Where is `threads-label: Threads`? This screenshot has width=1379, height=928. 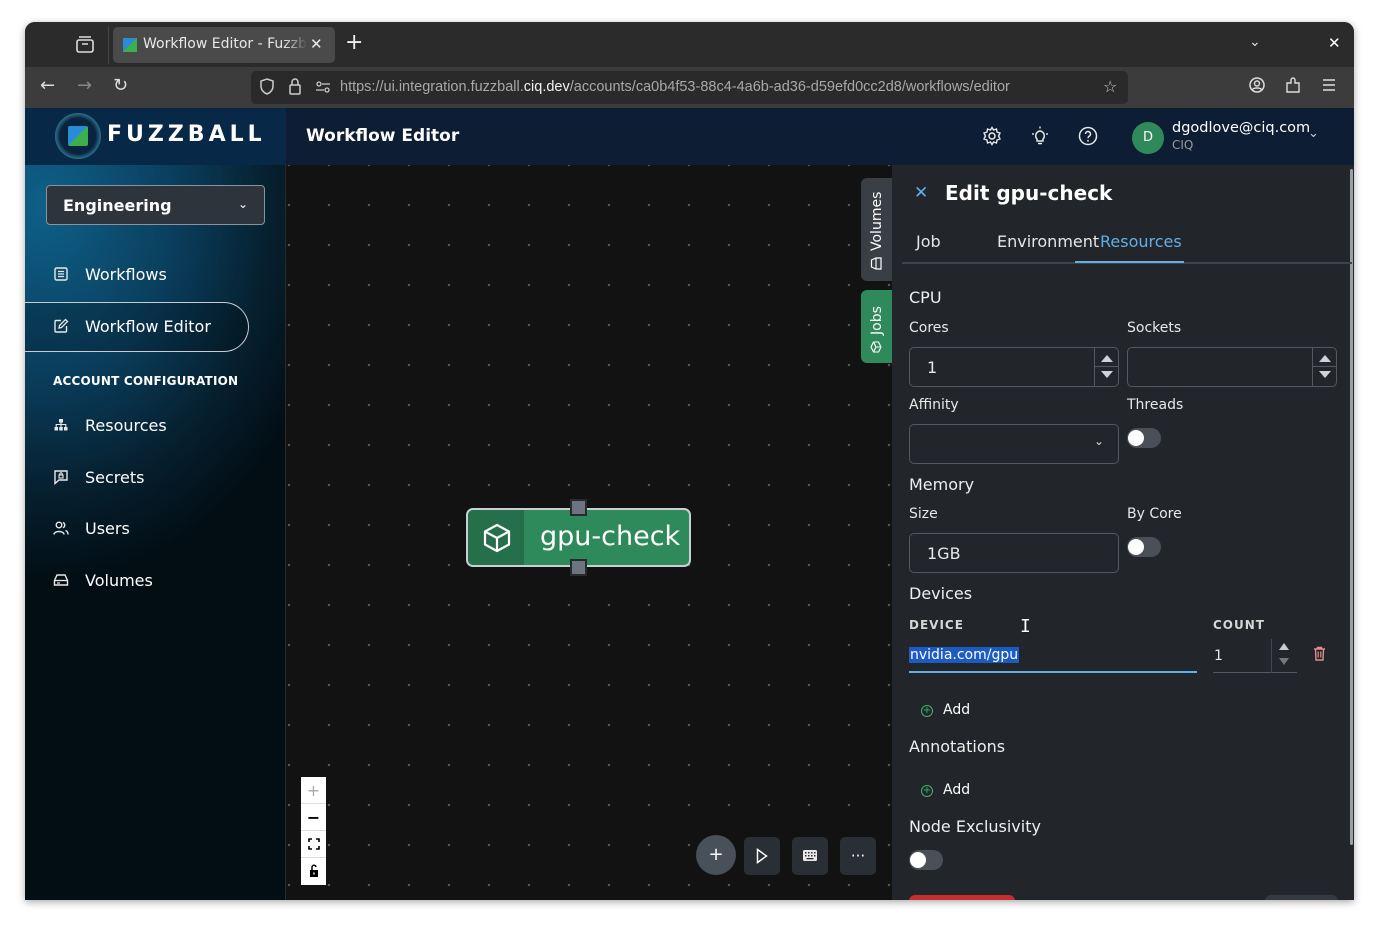
threads-label: Threads is located at coordinates (1155, 405).